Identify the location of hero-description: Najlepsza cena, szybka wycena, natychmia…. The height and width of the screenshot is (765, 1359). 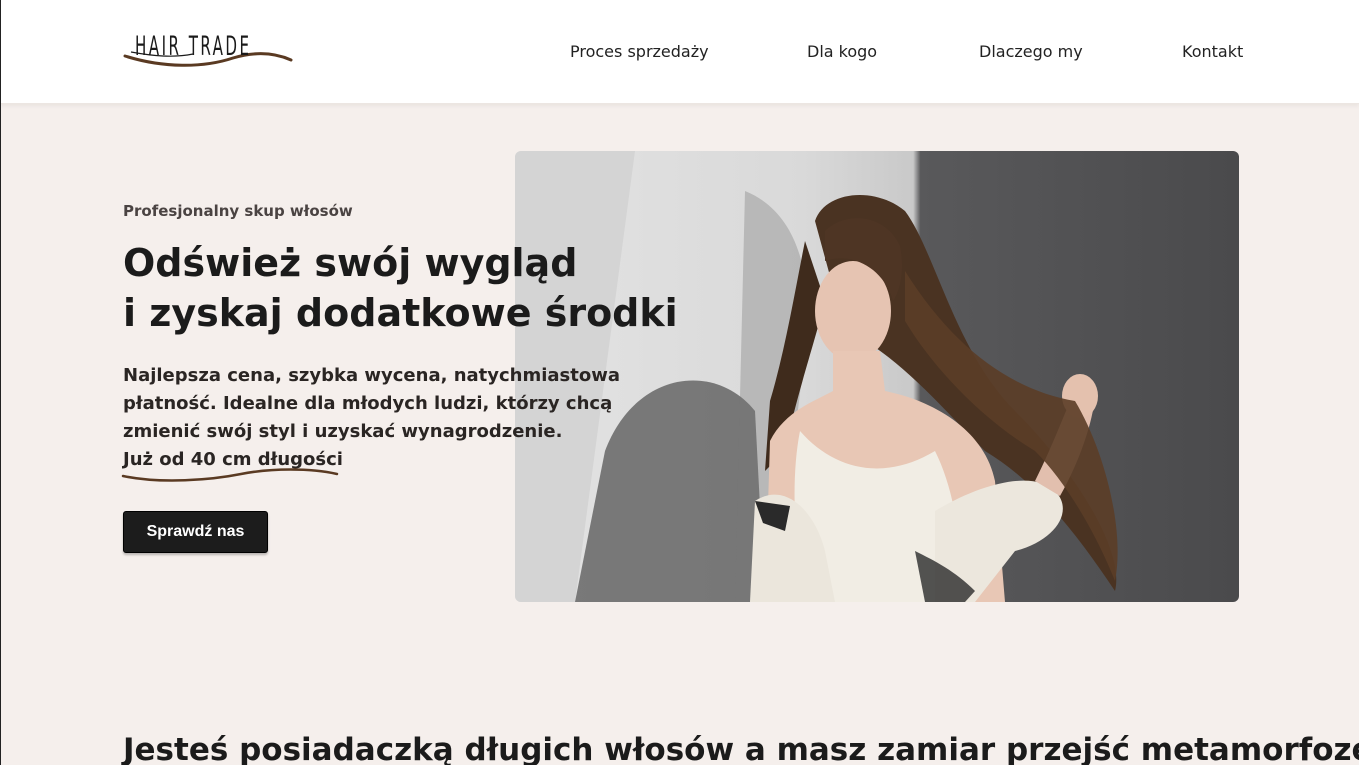
(372, 418).